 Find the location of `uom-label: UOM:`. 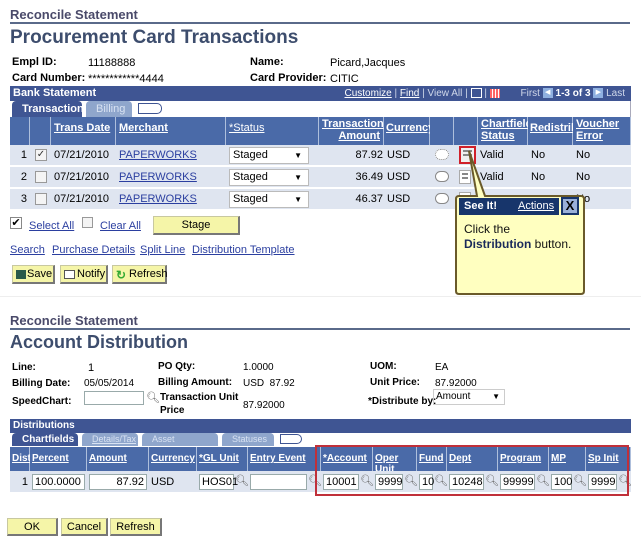

uom-label: UOM: is located at coordinates (383, 366).